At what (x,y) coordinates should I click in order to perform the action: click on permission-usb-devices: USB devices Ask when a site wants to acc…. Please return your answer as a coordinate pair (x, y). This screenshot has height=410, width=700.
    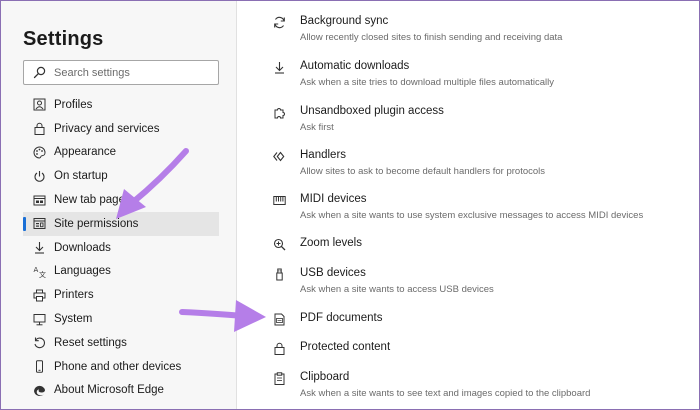
    Looking at the image, I should click on (482, 282).